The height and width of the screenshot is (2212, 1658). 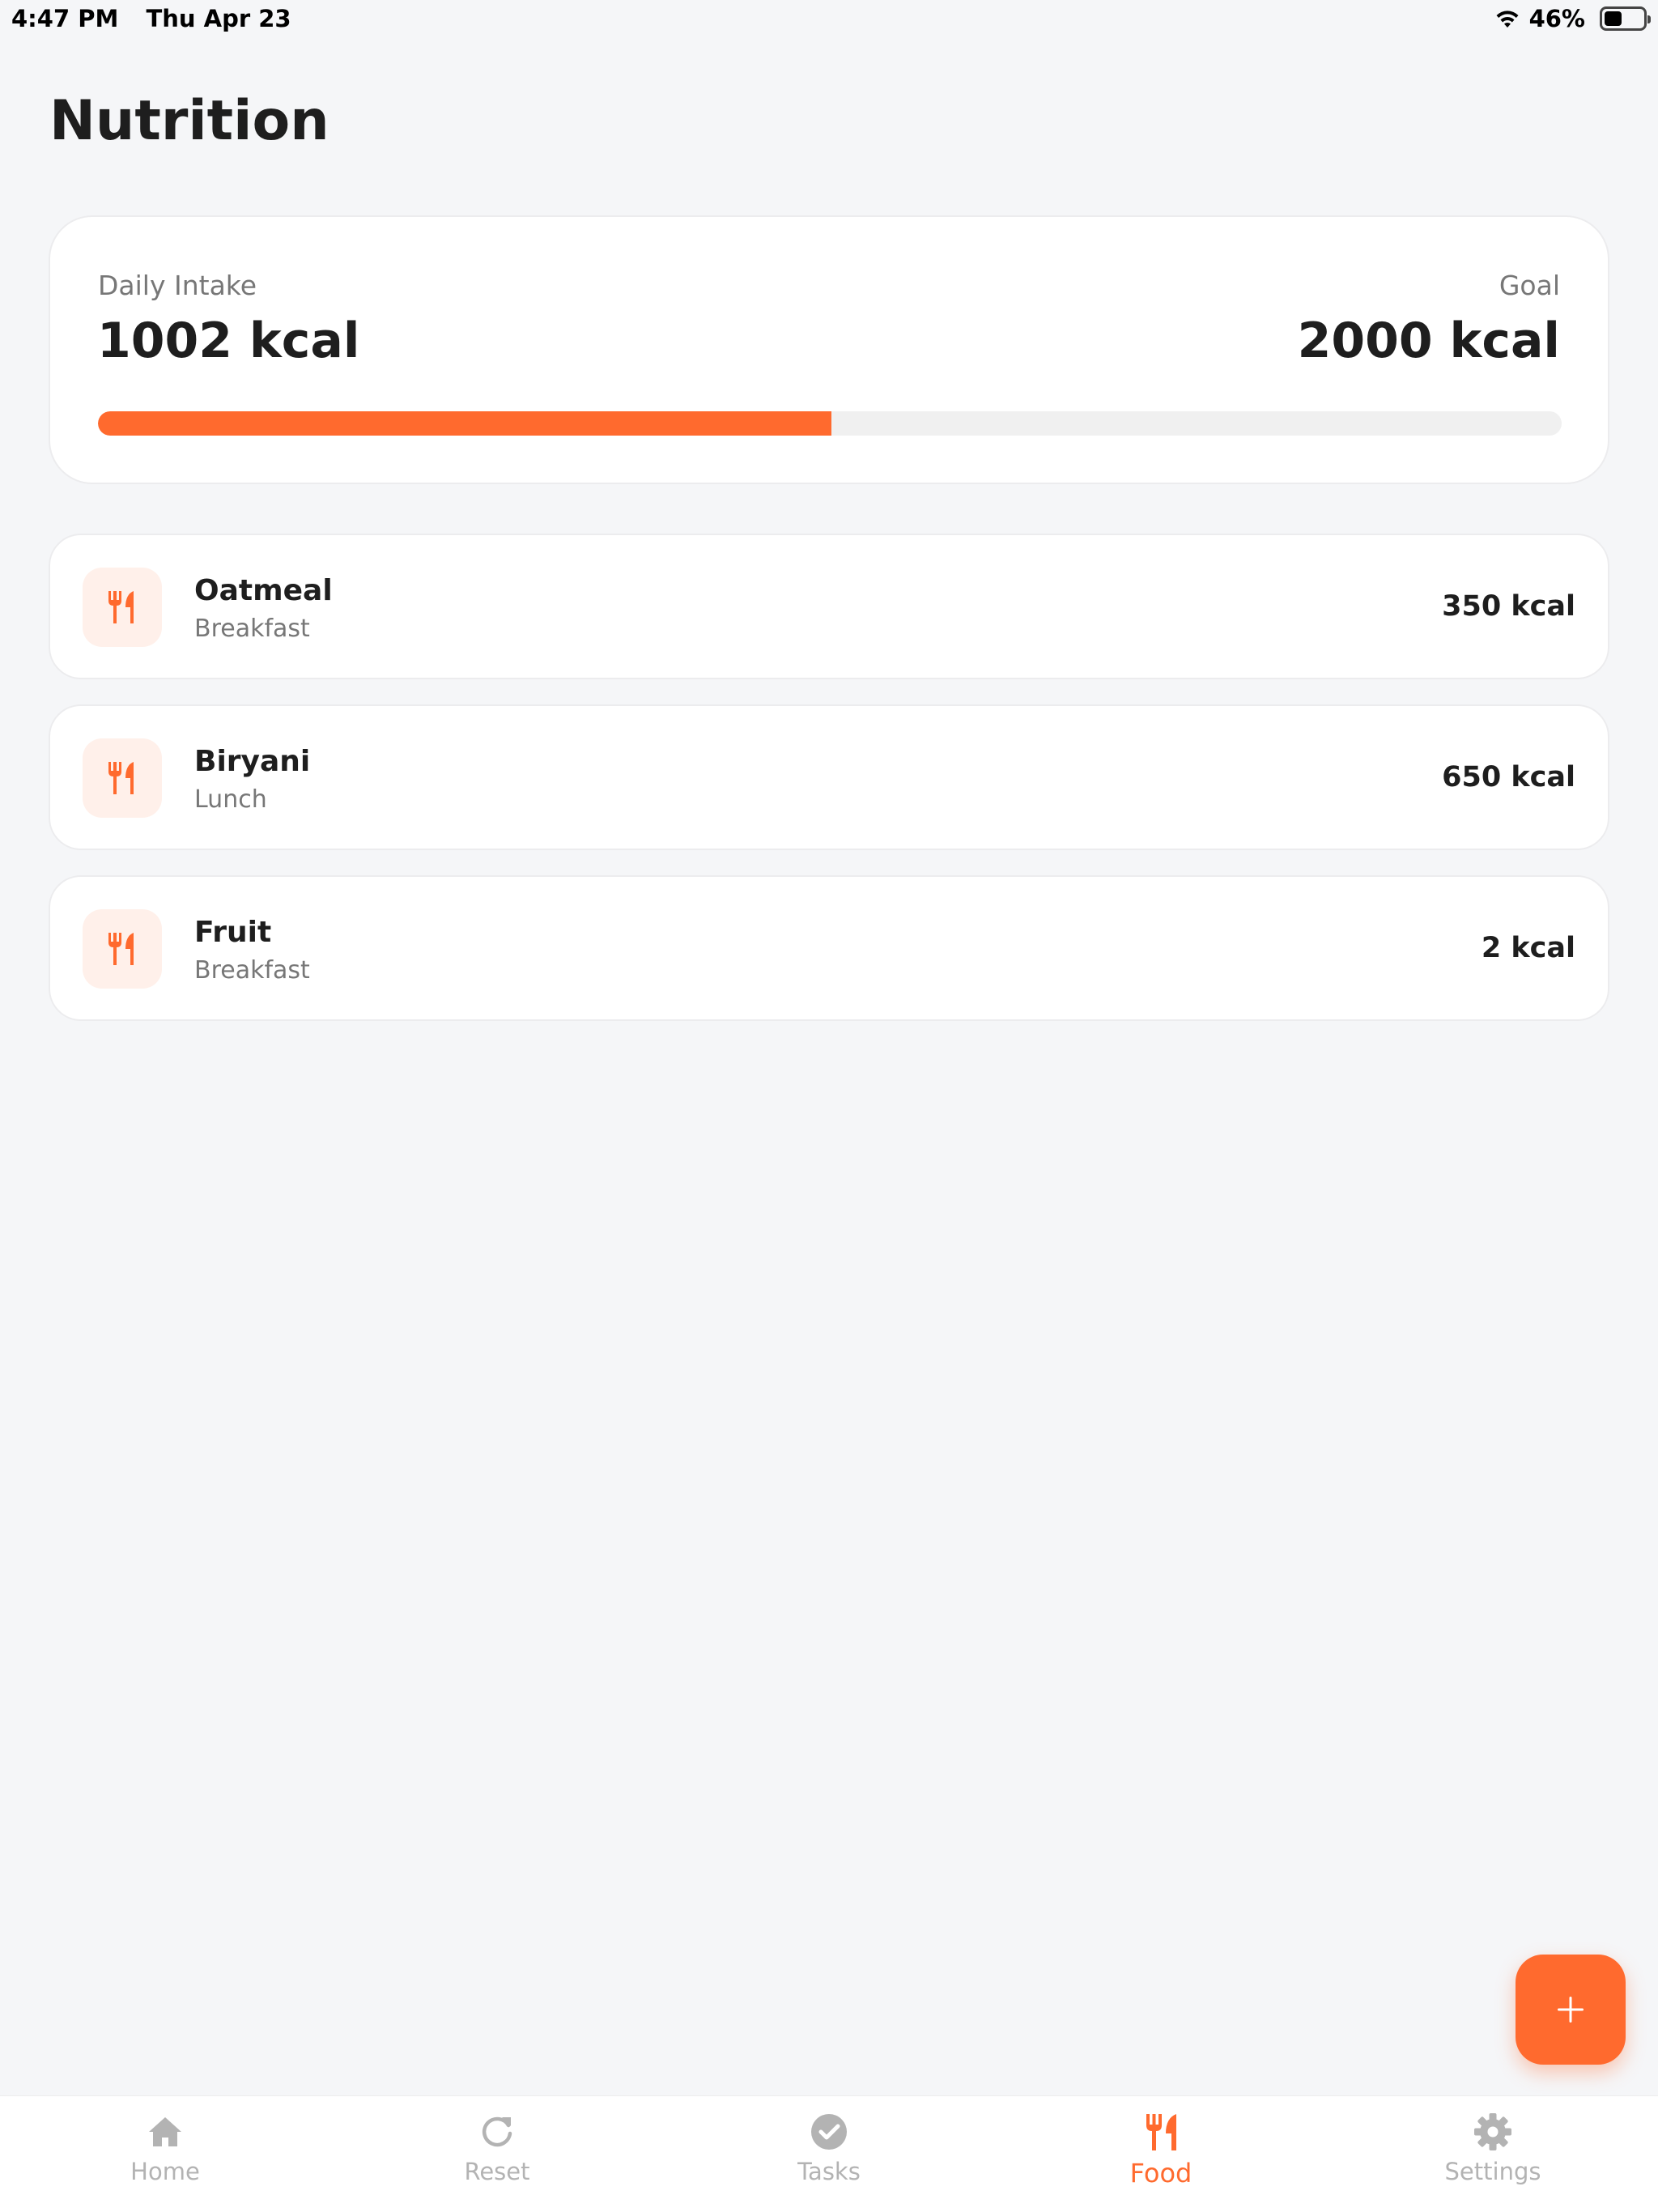 I want to click on refresh-icon, so click(x=497, y=2132).